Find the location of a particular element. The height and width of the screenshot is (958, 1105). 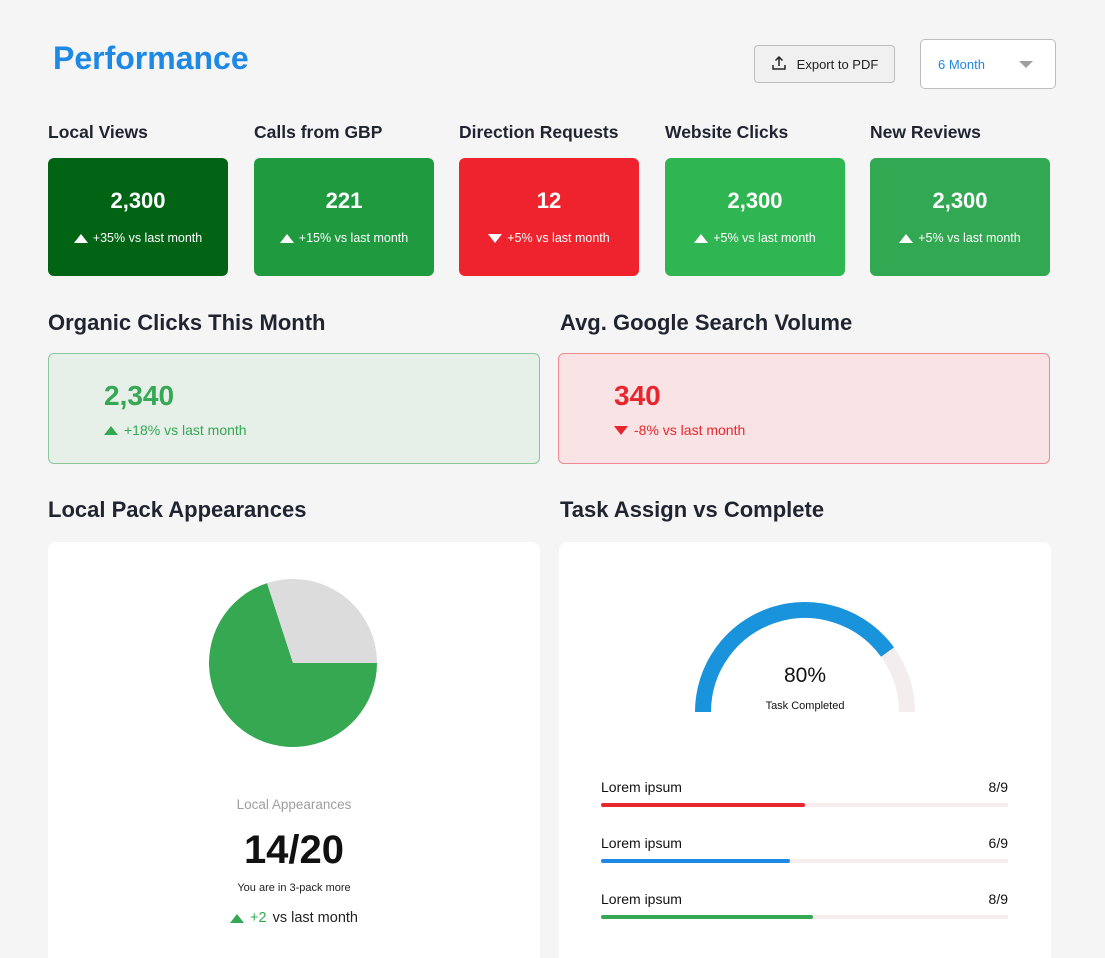

export-icon is located at coordinates (779, 64).